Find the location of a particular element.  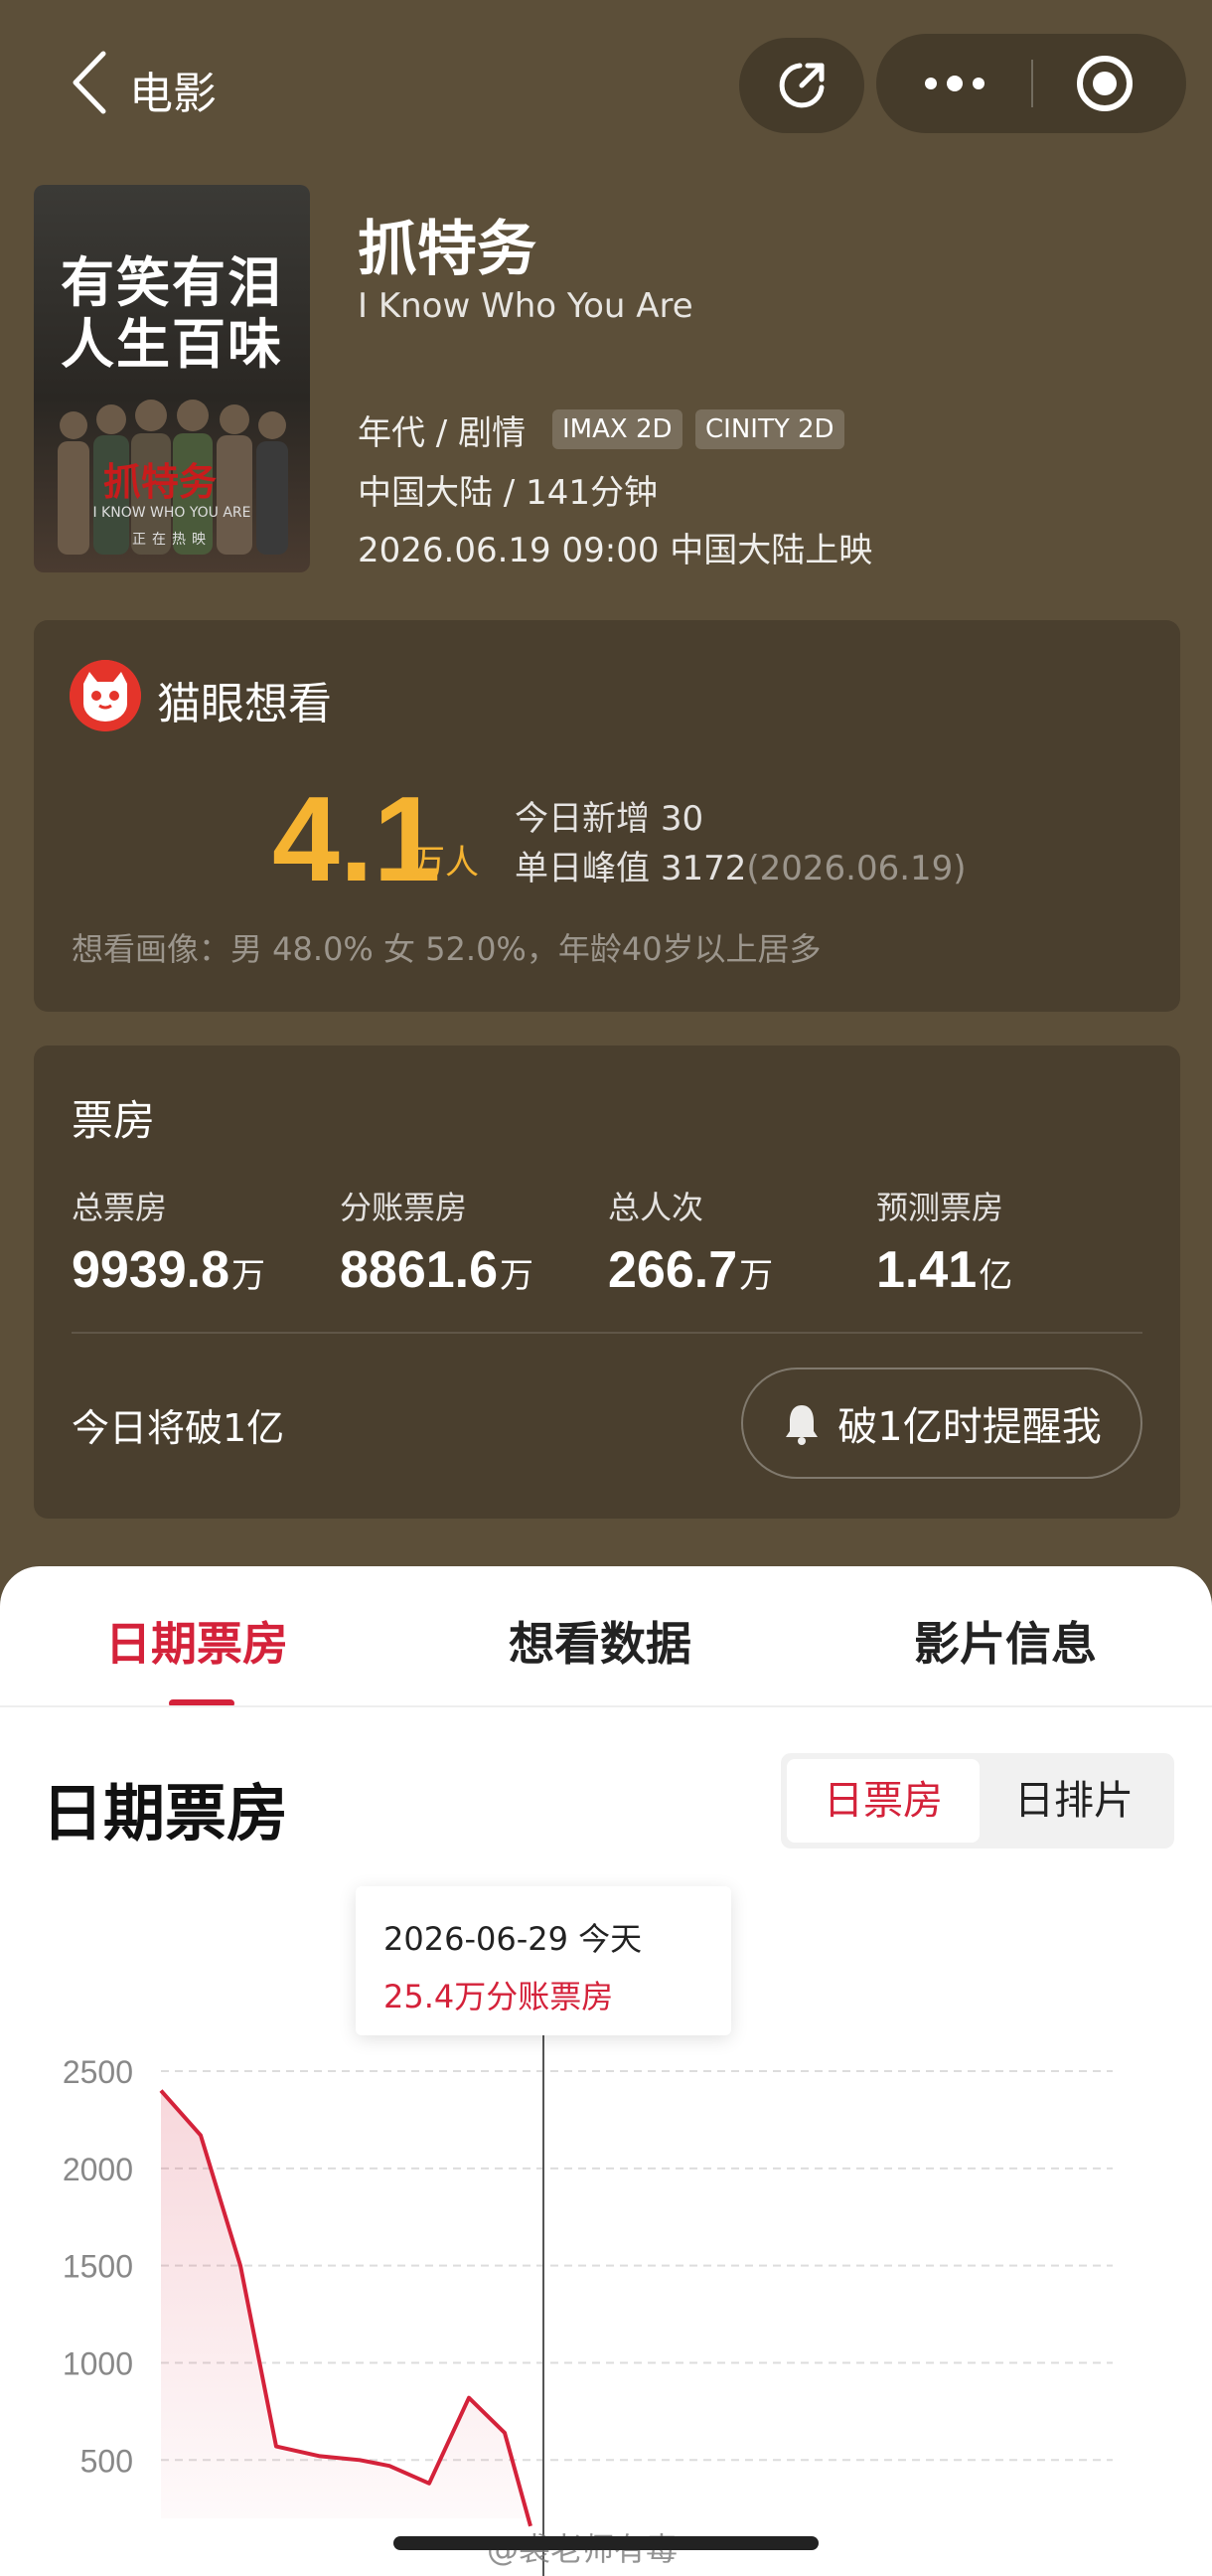

capsule-divider is located at coordinates (1032, 83).